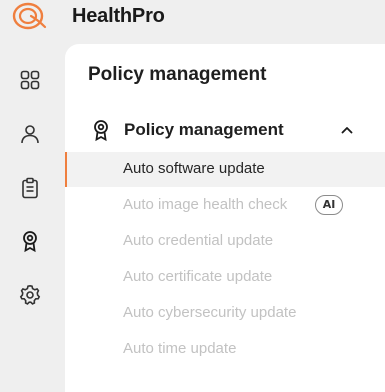 This screenshot has height=392, width=385. What do you see at coordinates (194, 168) in the screenshot?
I see `menu-item-label: Auto software update` at bounding box center [194, 168].